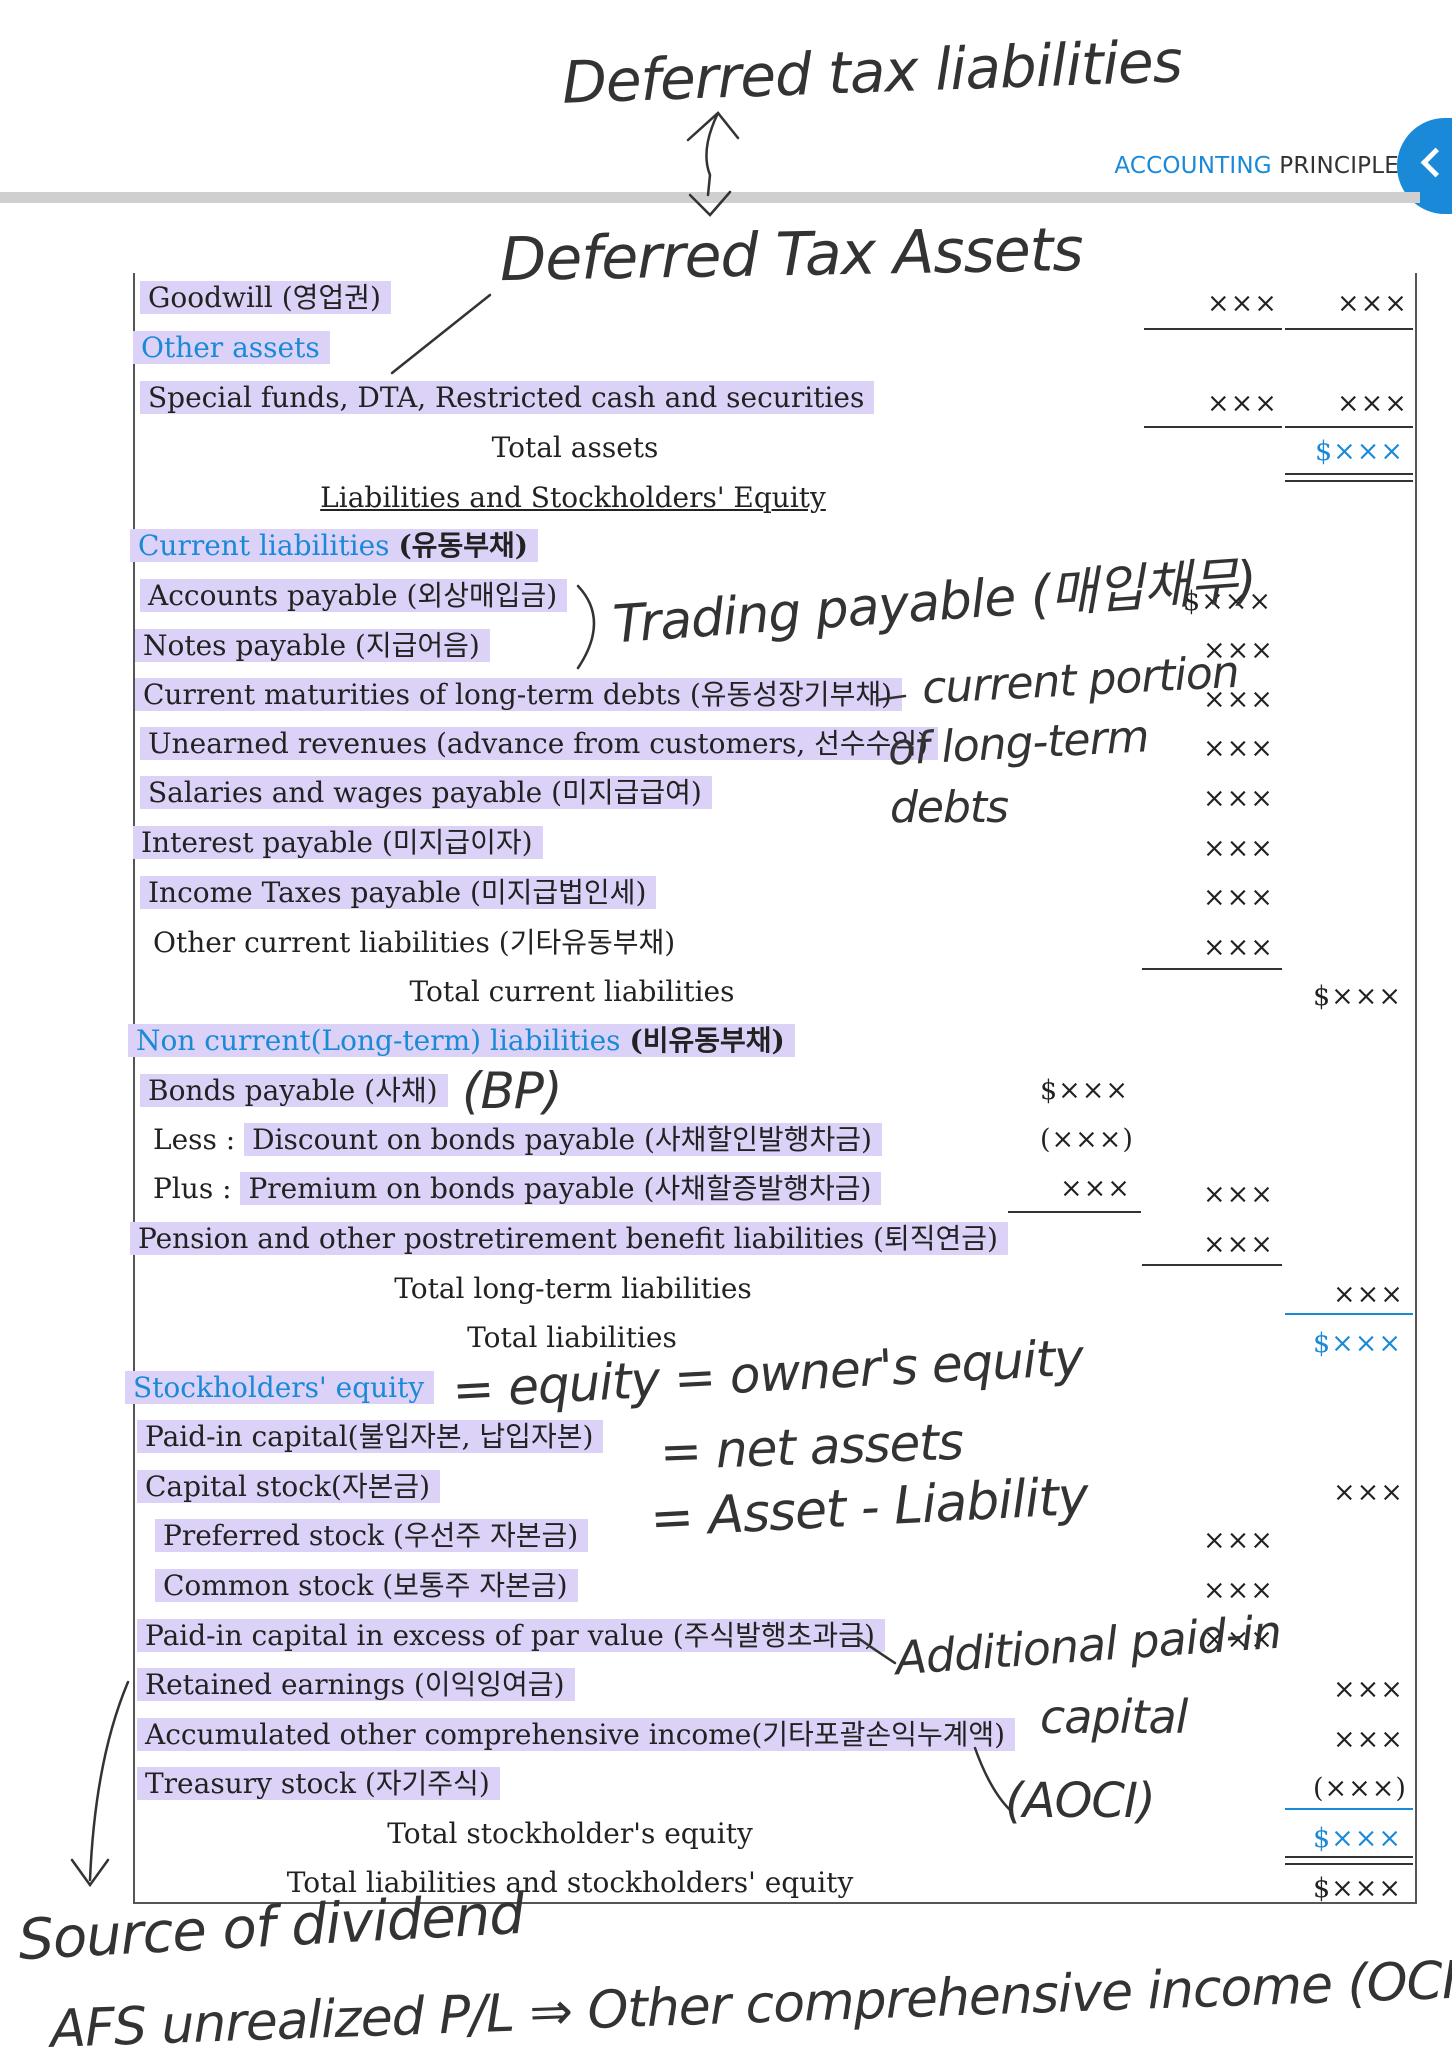 Image resolution: width=1452 pixels, height=2060 pixels. I want to click on payables-bracket, so click(586, 627).